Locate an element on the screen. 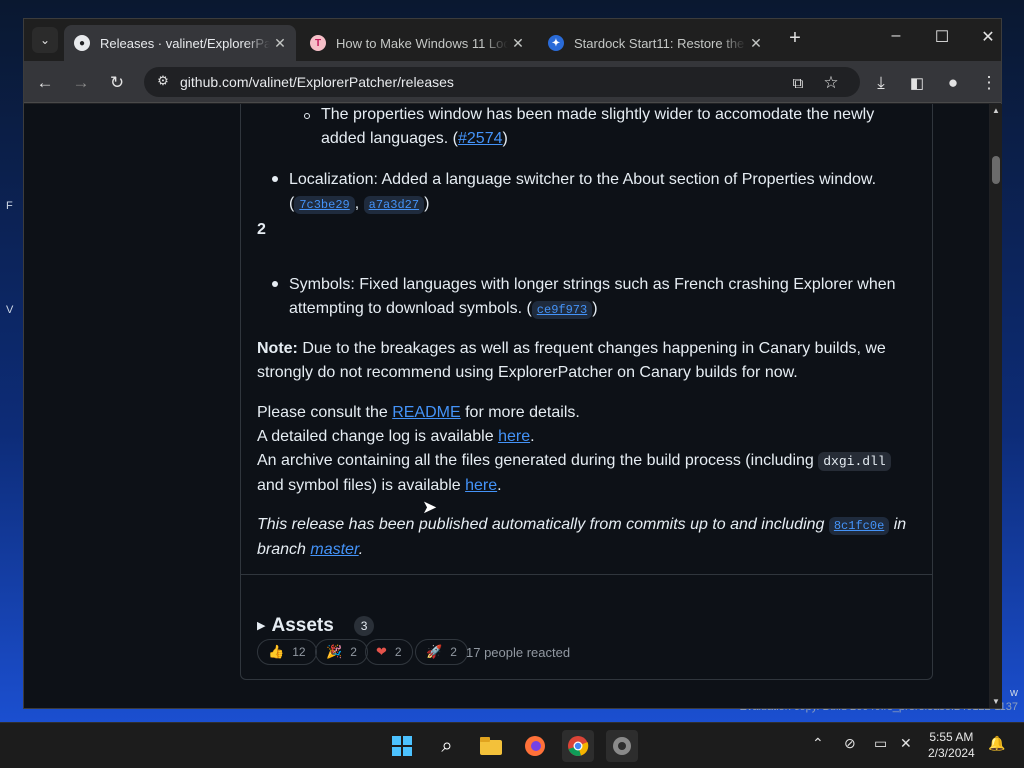 This screenshot has width=1024, height=768. close-window-button: ✕ is located at coordinates (988, 37).